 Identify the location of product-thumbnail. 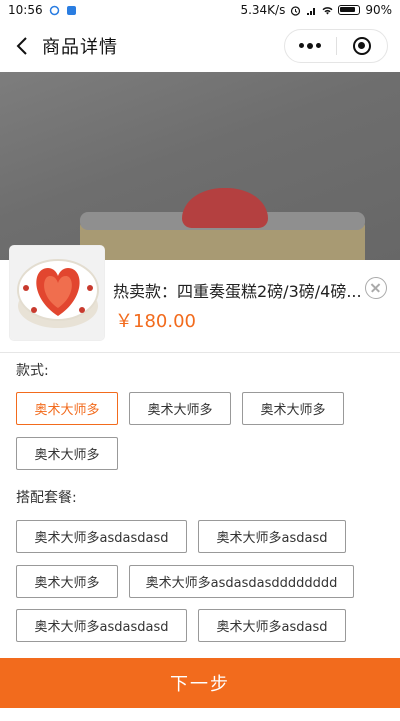
(57, 293).